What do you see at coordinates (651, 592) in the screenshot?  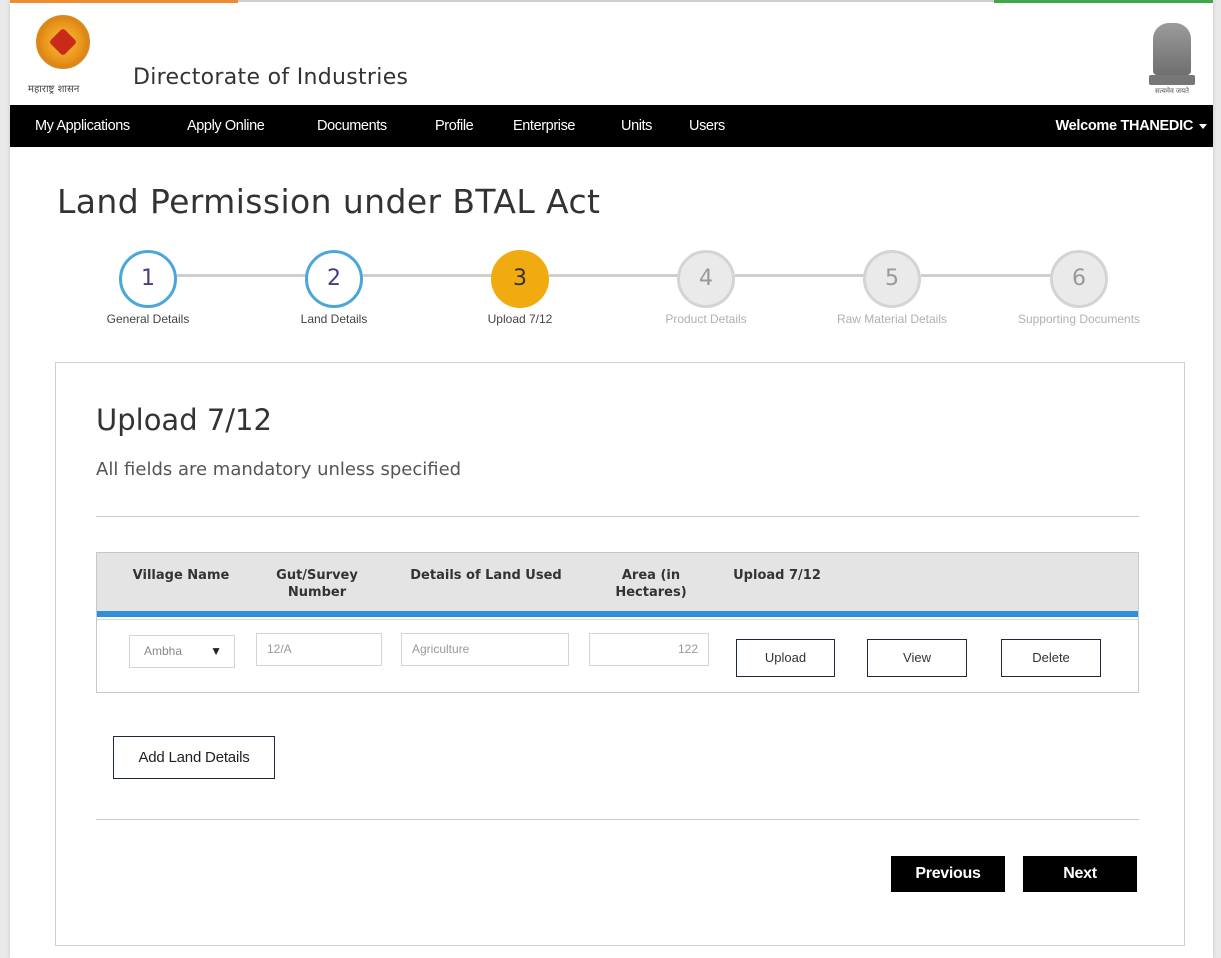 I see `col-area-line2: Hectares)` at bounding box center [651, 592].